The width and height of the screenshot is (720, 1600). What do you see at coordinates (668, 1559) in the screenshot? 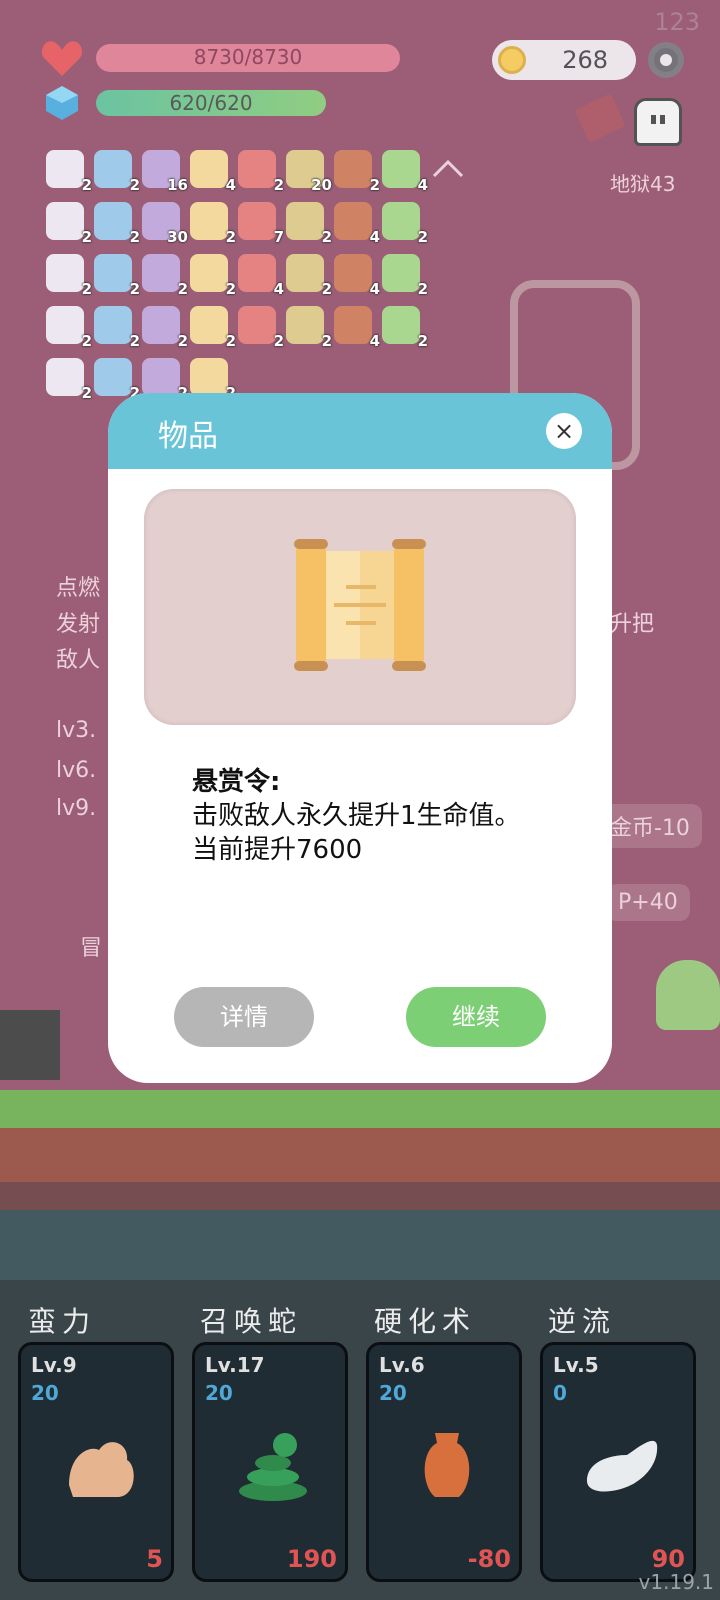
I see `skill-value: 90` at bounding box center [668, 1559].